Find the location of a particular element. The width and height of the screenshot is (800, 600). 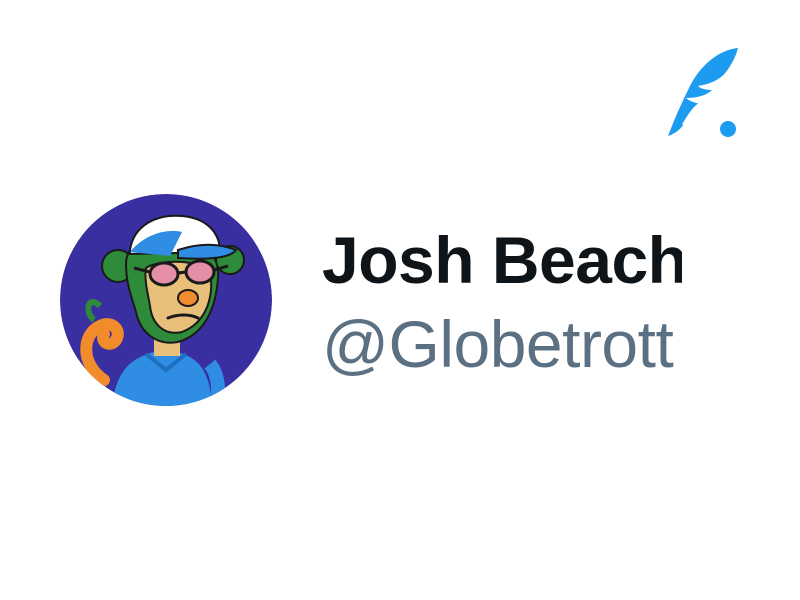

display-name: Josh Beach is located at coordinates (502, 260).